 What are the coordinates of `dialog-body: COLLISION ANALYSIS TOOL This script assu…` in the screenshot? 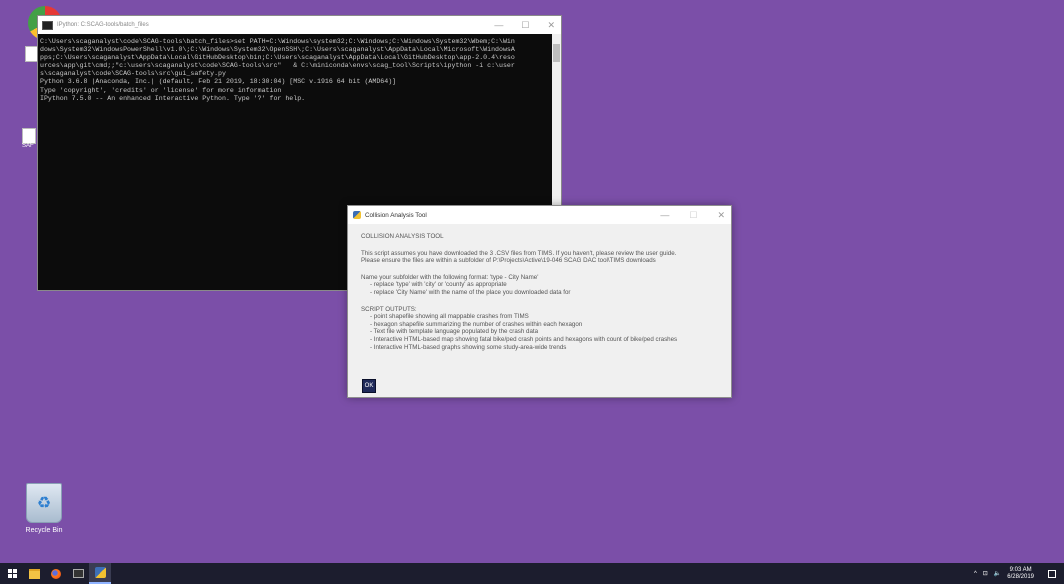 It's located at (539, 295).